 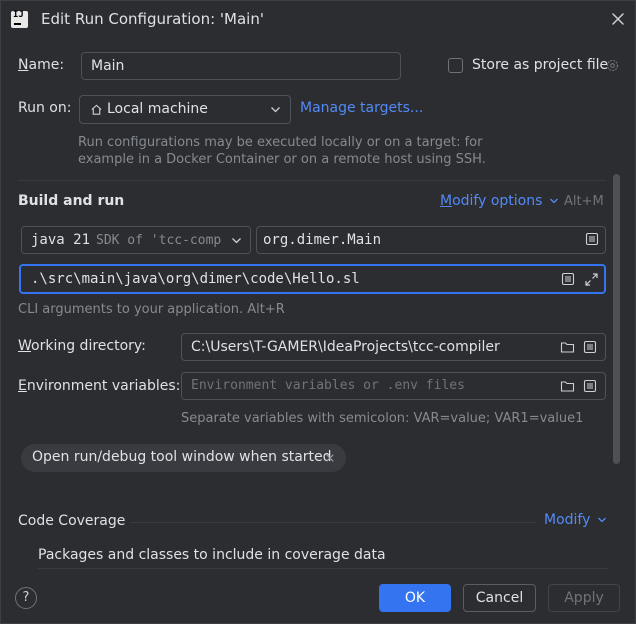 What do you see at coordinates (431, 240) in the screenshot?
I see `main-class-field: org.dimer.Main` at bounding box center [431, 240].